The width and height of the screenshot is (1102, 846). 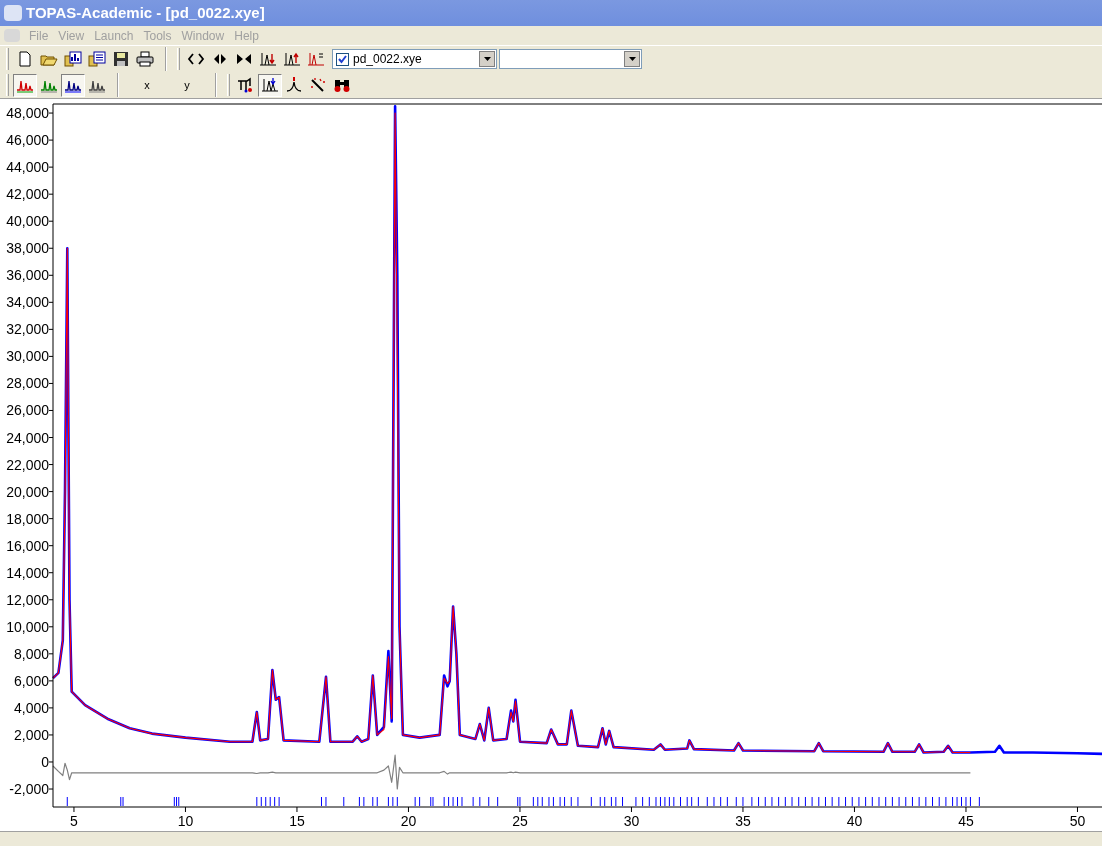 I want to click on y-tick-label: 12,000, so click(x=27, y=599).